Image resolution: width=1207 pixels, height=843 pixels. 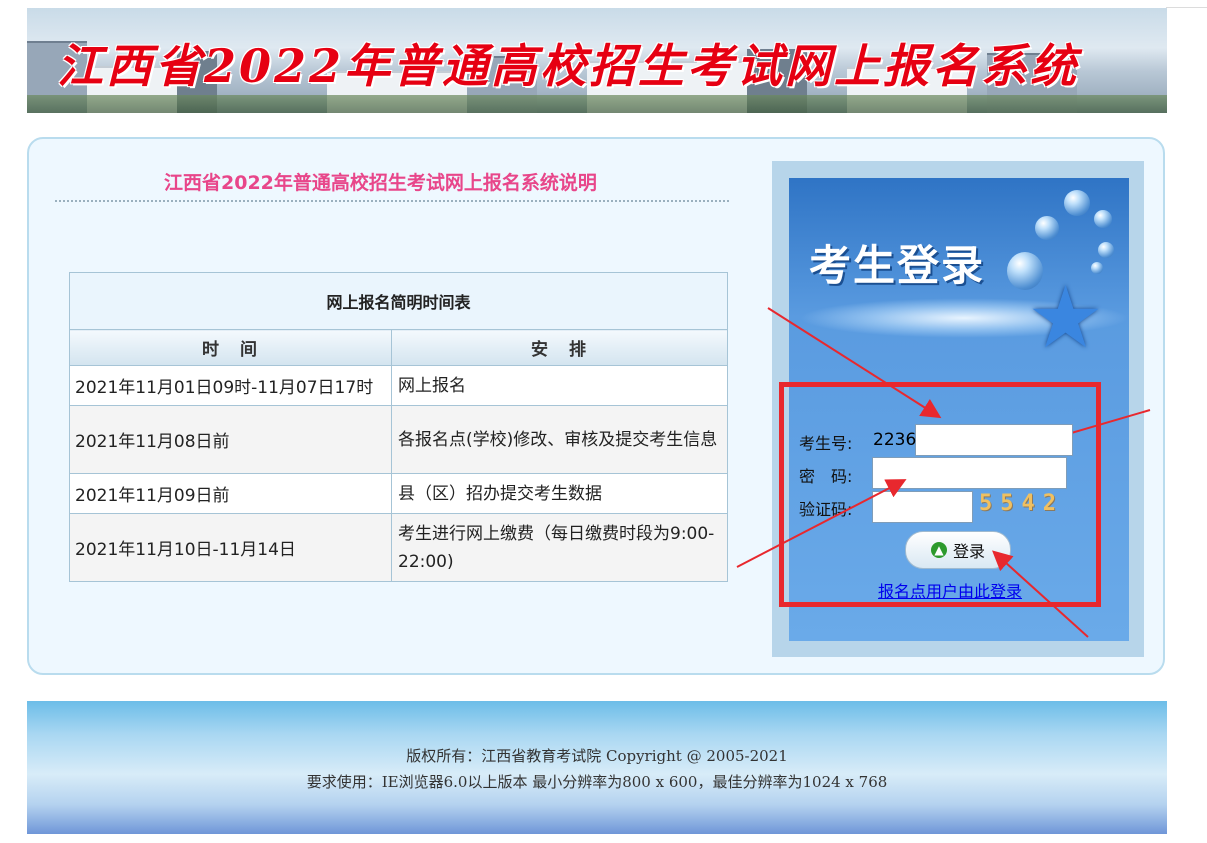 I want to click on header-banner: 江西省2022年普通高校招生考试网上报名系统, so click(x=597, y=60).